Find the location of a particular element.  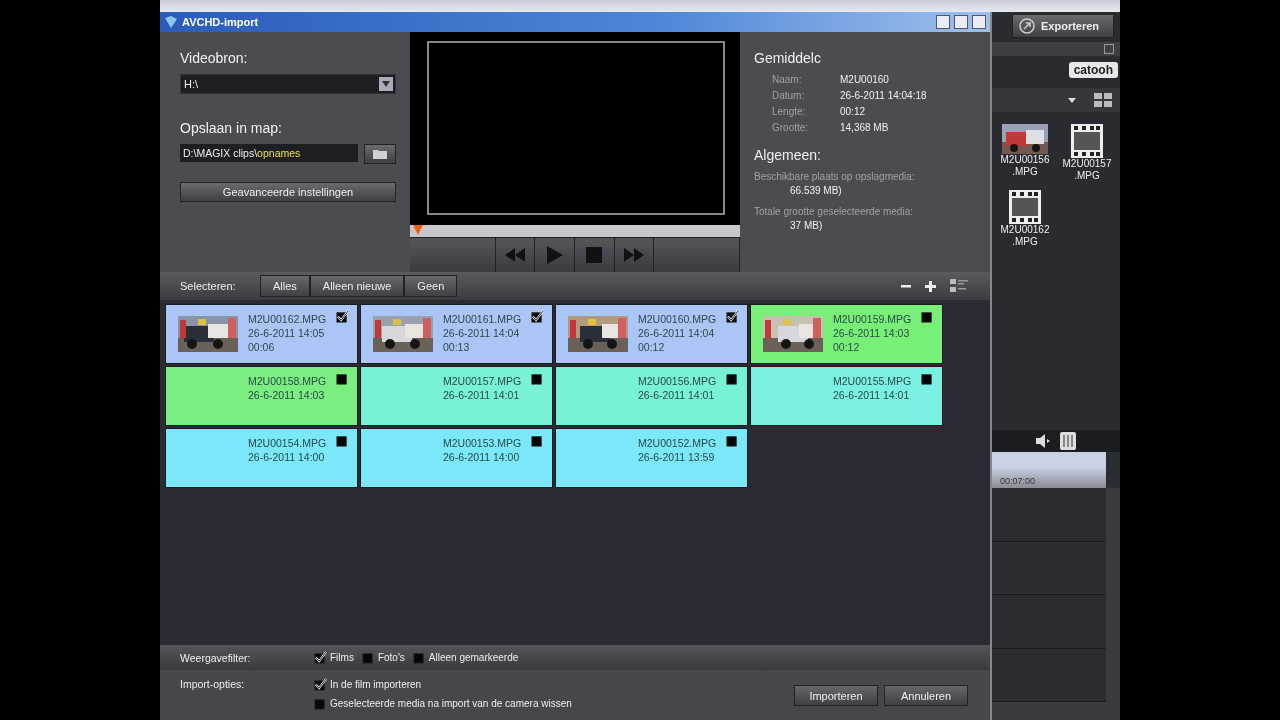

clip-tile: M2U00162.MPG 26-6-2011 14:05 00:06 is located at coordinates (261, 334).